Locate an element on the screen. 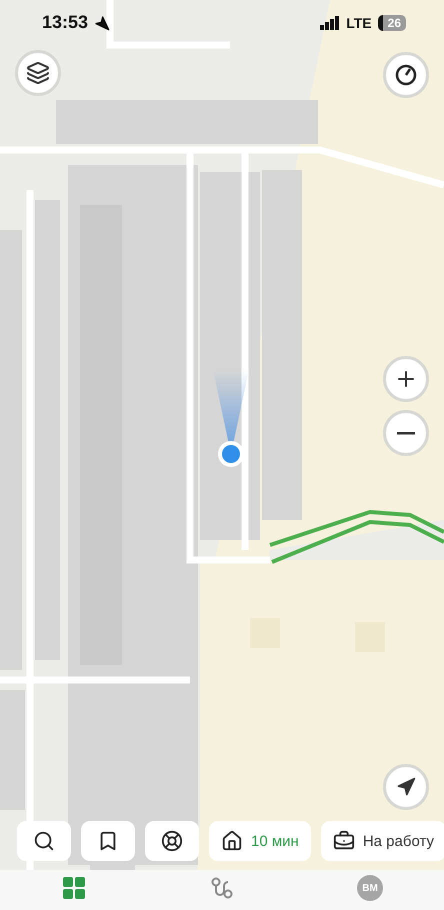 The width and height of the screenshot is (444, 910). search-icon is located at coordinates (44, 841).